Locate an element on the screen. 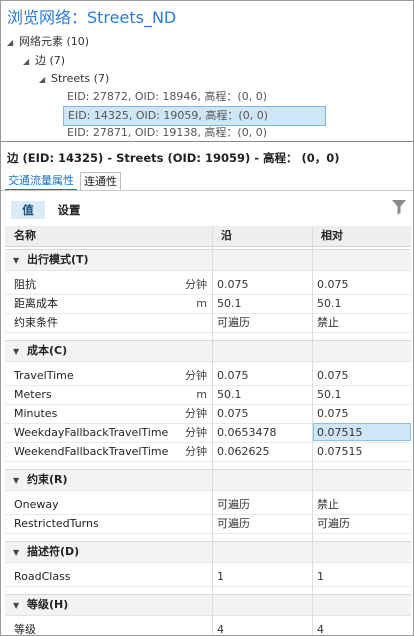 This screenshot has height=636, width=414. group-title: 描述符(D) is located at coordinates (53, 551).